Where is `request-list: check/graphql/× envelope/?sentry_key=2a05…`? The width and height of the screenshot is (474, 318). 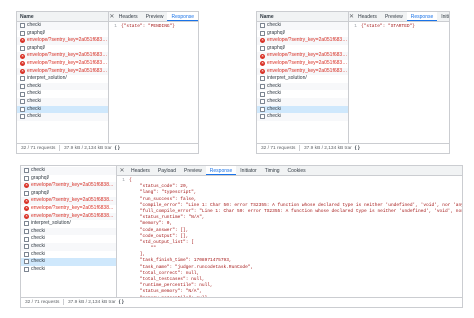
request-list: check/graphql/× envelope/?sentry_key=2a05… is located at coordinates (69, 236).